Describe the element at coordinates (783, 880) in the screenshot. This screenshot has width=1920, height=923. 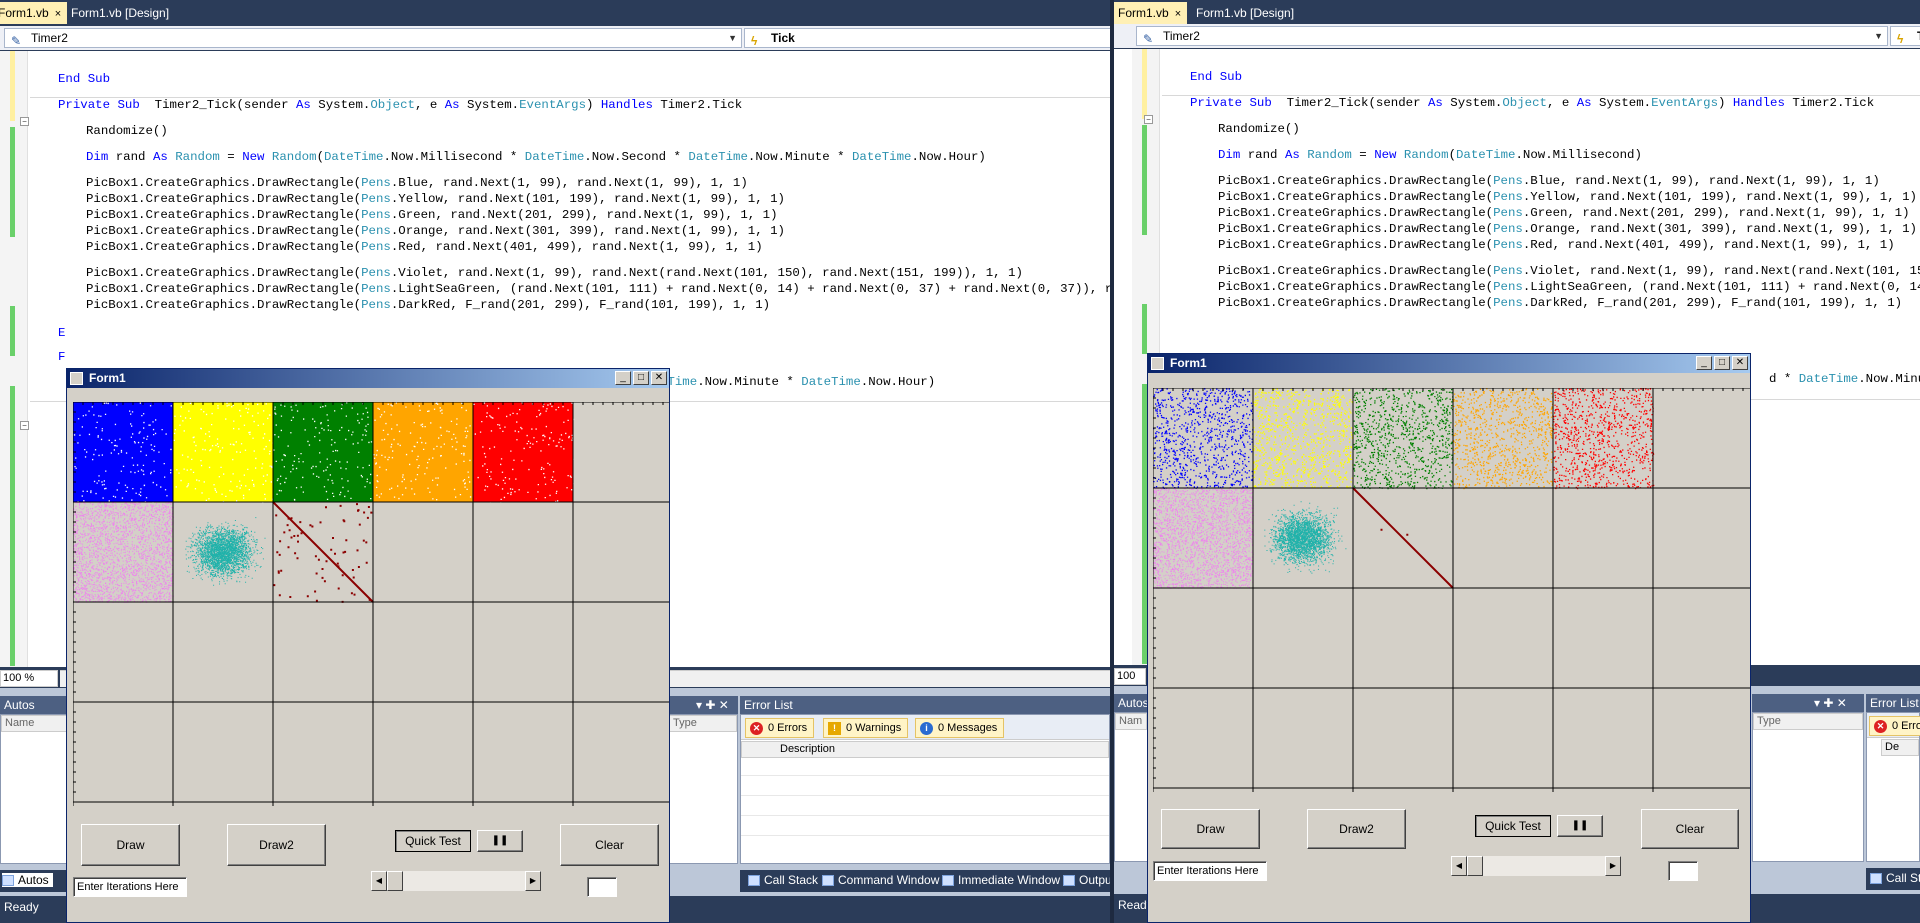
I see `tab-call-stack: Call Stack` at that location.